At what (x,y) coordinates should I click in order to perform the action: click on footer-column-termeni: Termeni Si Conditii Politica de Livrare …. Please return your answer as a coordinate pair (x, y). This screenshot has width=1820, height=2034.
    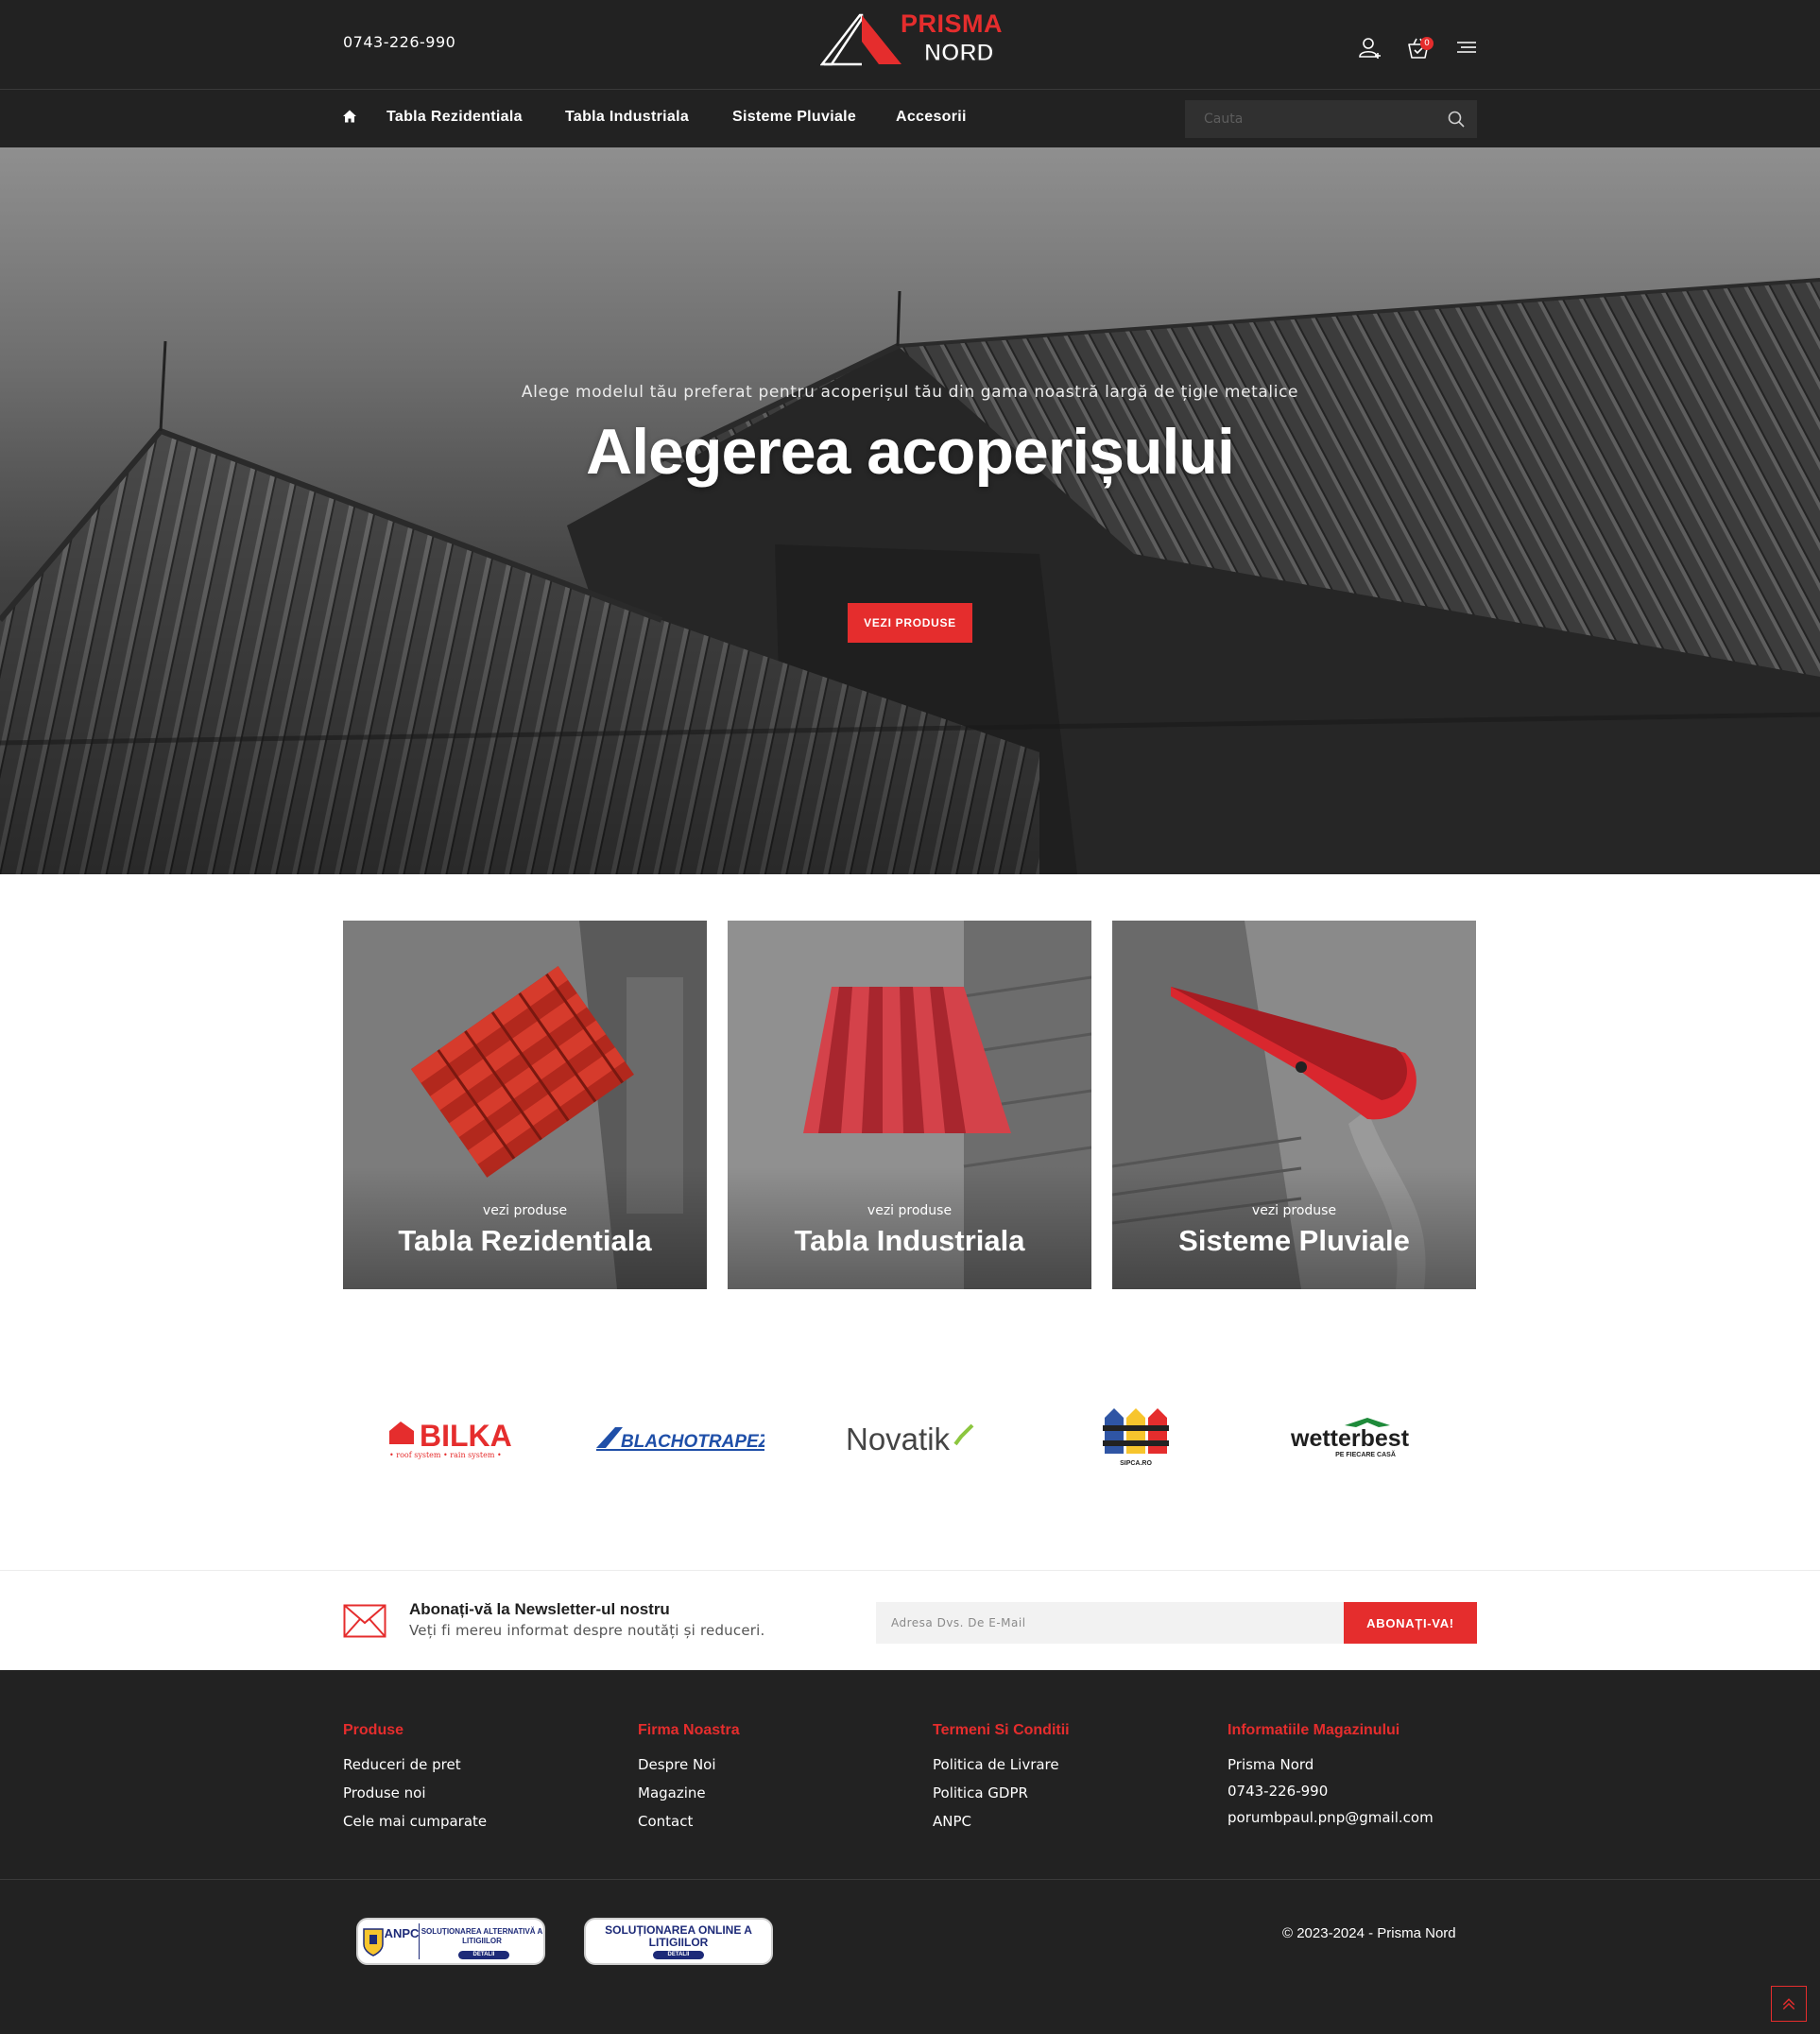
    Looking at the image, I should click on (1001, 1781).